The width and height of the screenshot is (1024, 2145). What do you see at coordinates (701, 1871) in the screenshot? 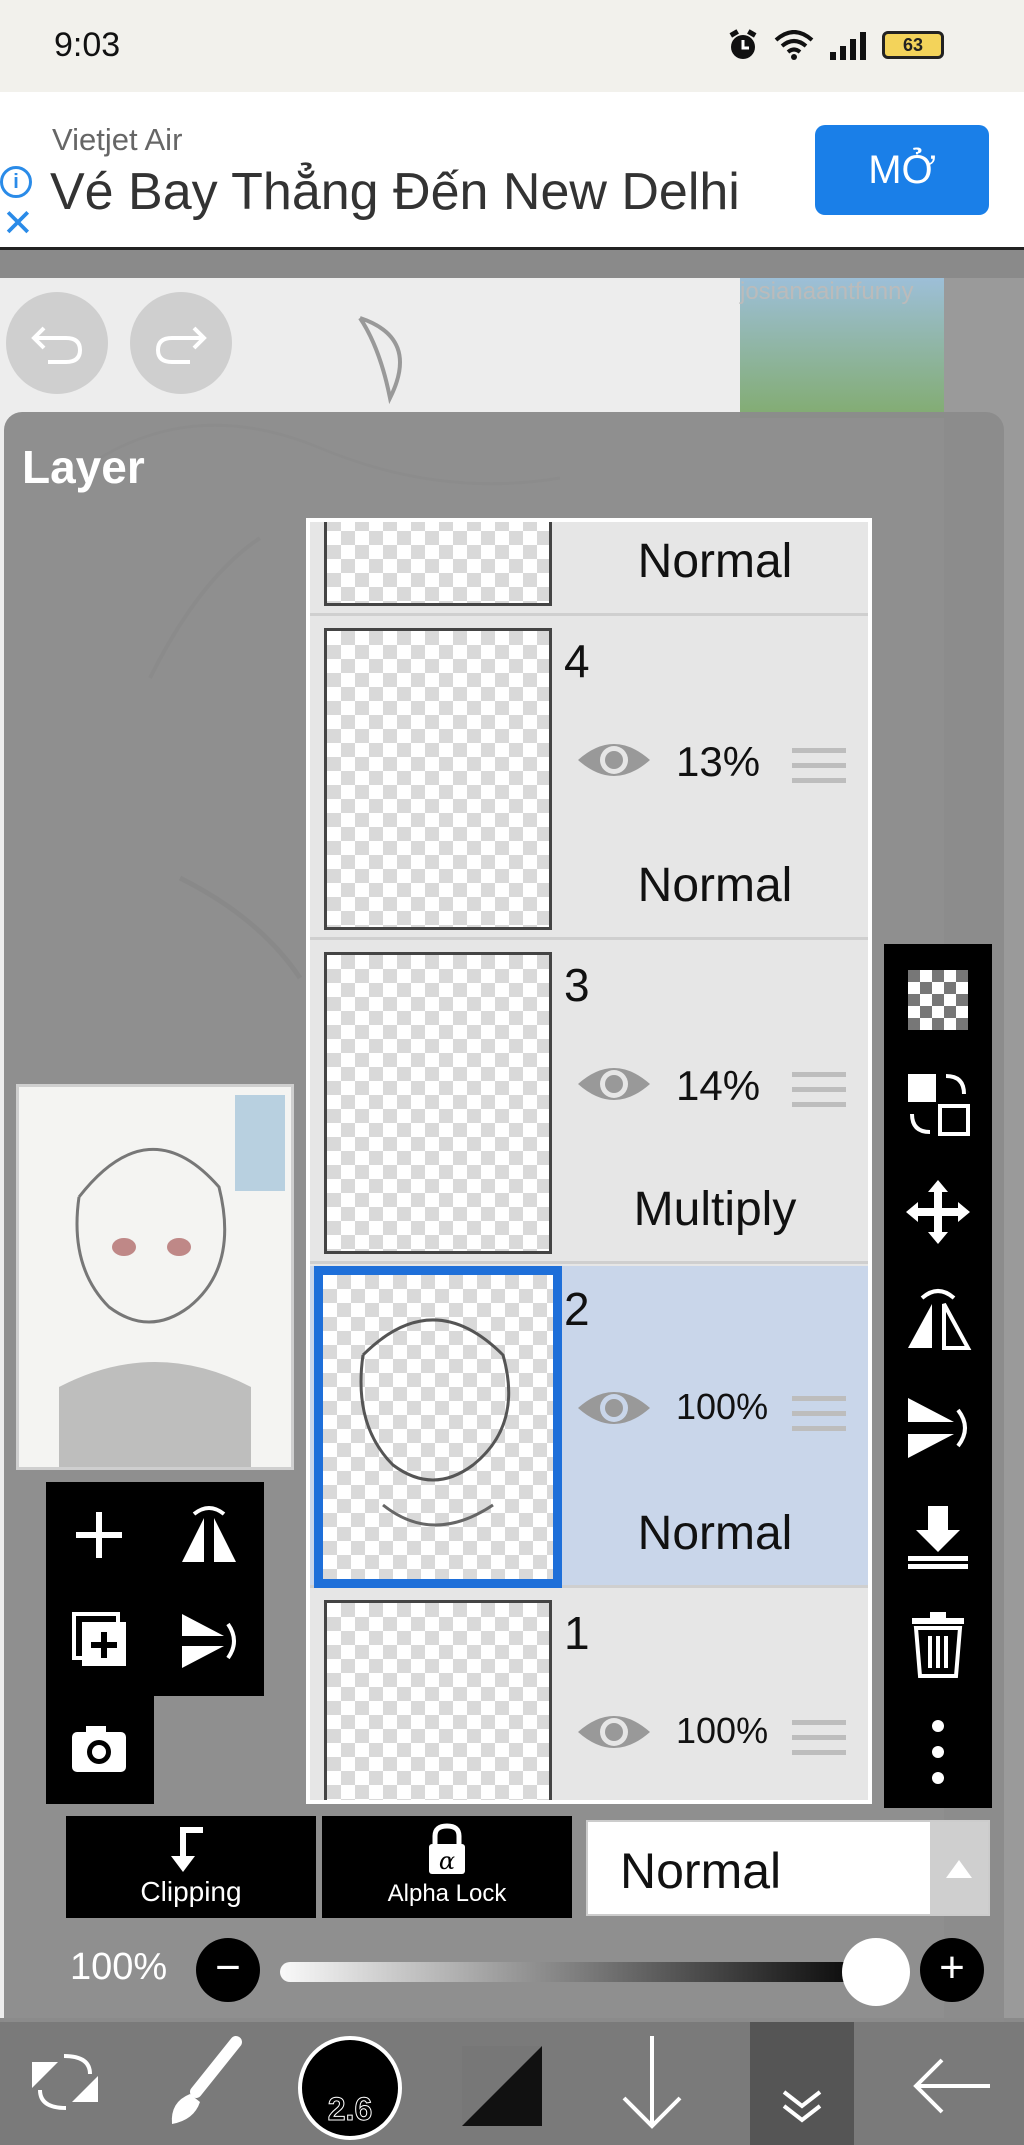
I see `blend-mode-value: Normal` at bounding box center [701, 1871].